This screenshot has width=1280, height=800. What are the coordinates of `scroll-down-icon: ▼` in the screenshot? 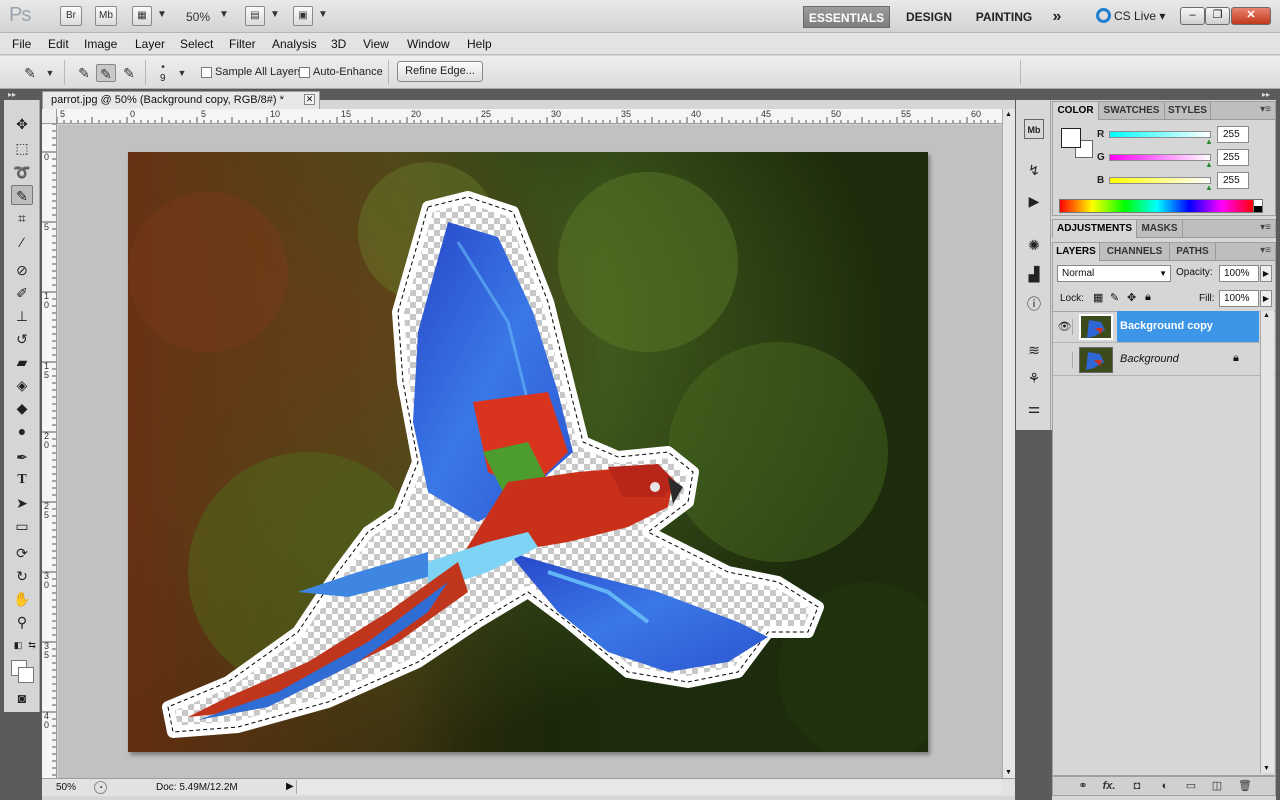 It's located at (1008, 772).